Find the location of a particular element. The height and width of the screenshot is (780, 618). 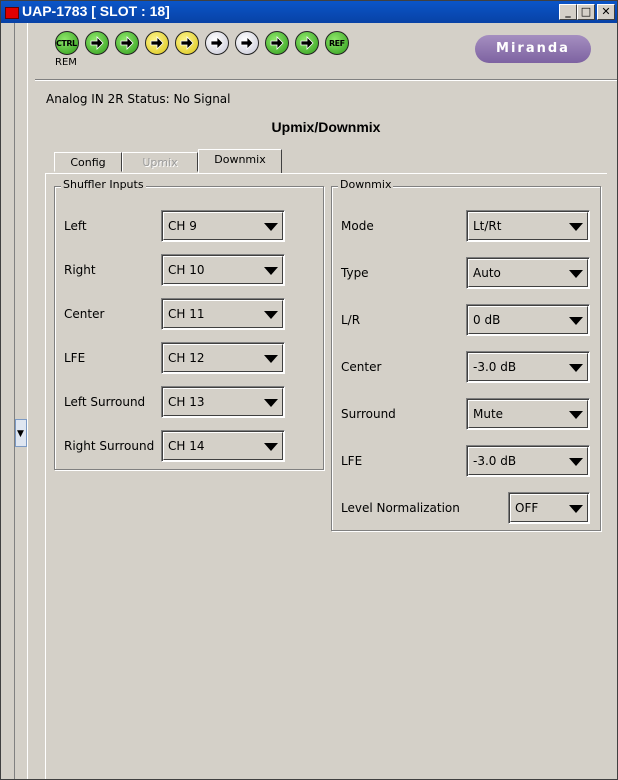

miranda-logo: Miranda is located at coordinates (533, 49).